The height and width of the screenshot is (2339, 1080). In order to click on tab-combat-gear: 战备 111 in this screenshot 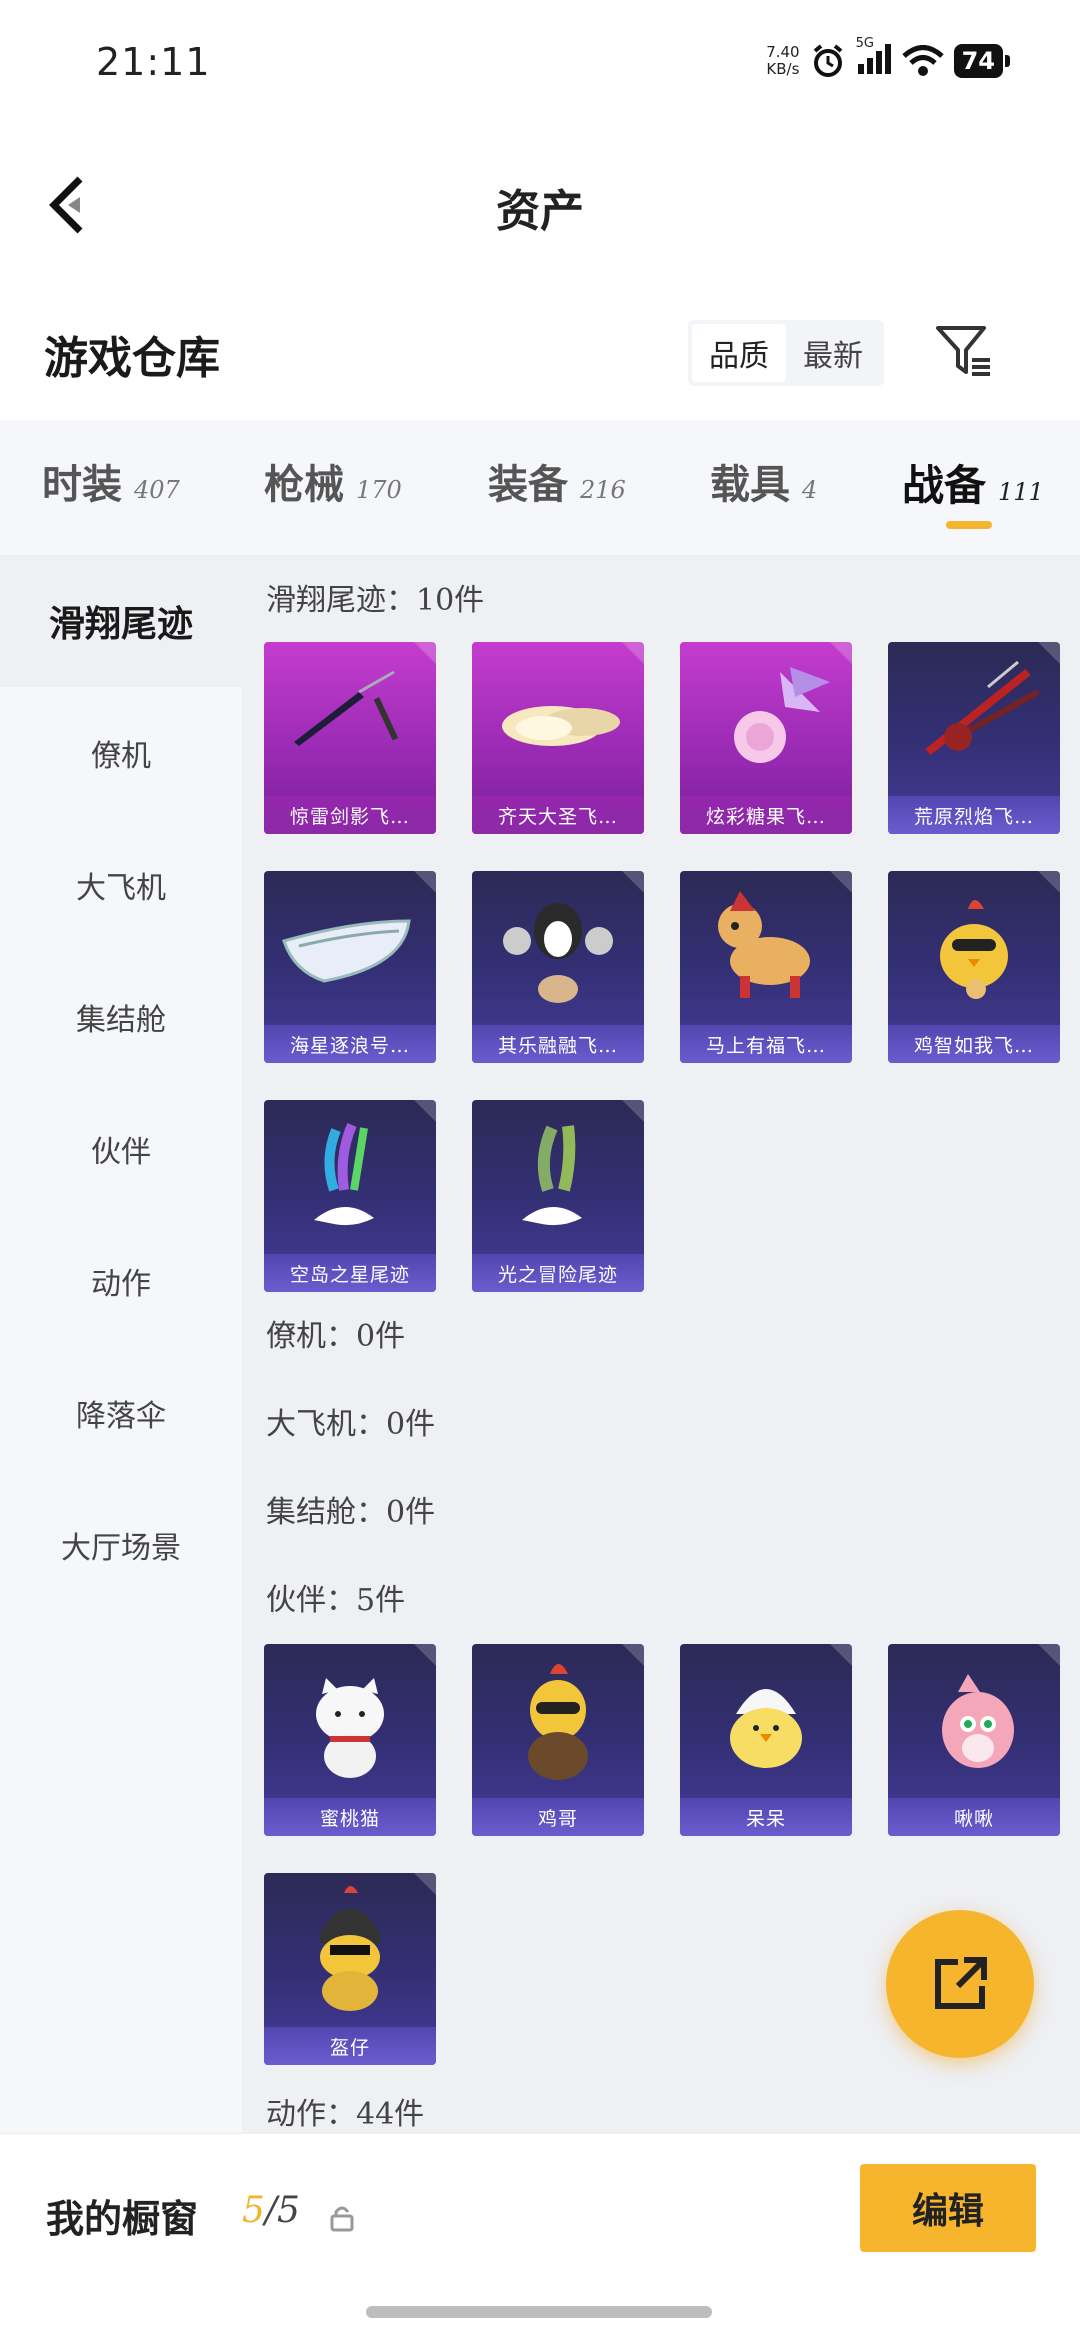, I will do `click(973, 482)`.